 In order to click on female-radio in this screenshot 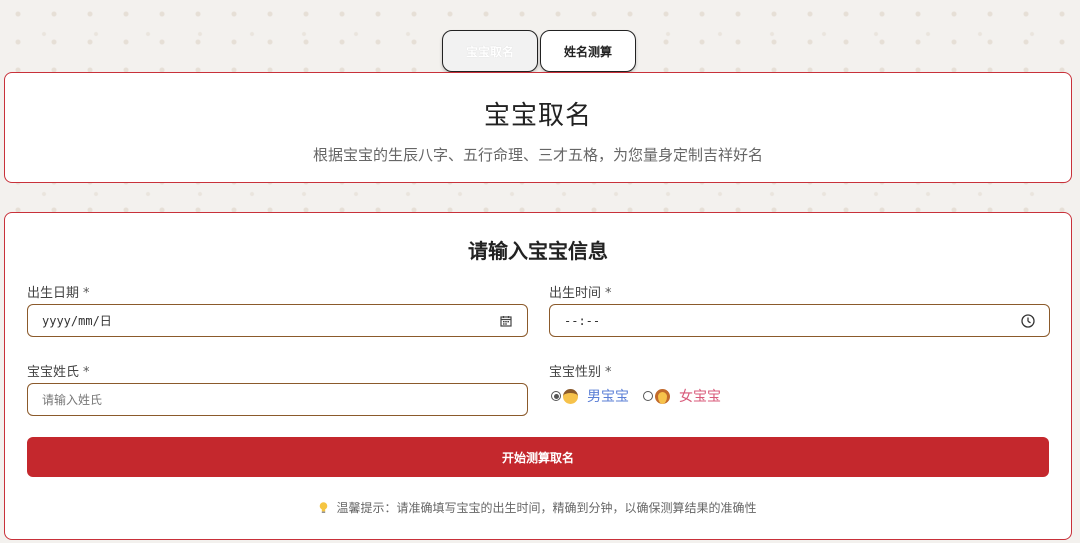, I will do `click(648, 396)`.